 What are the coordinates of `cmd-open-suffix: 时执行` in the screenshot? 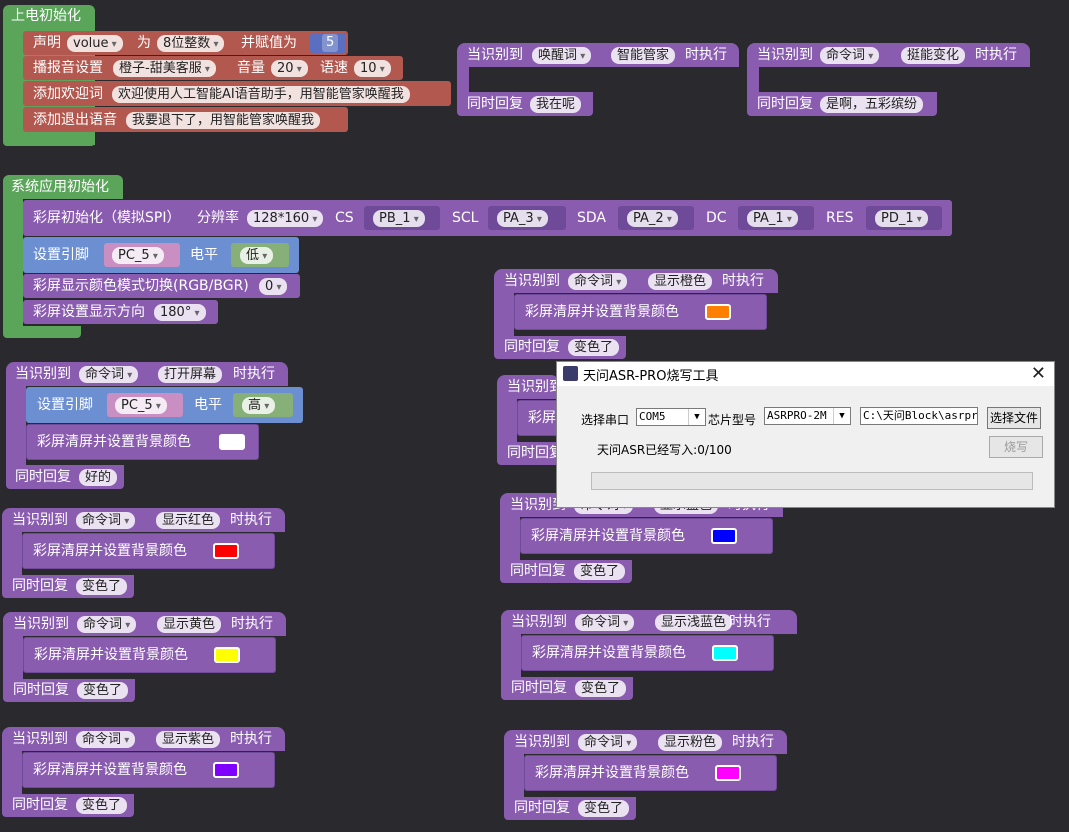 It's located at (254, 374).